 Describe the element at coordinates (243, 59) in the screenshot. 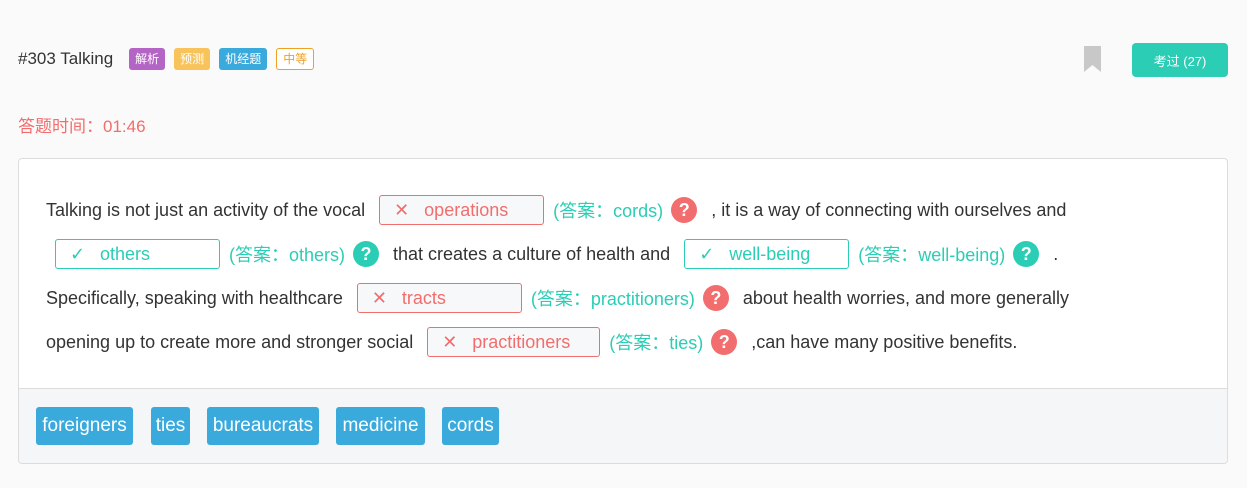

I see `exam-question-badge: 机经题` at that location.